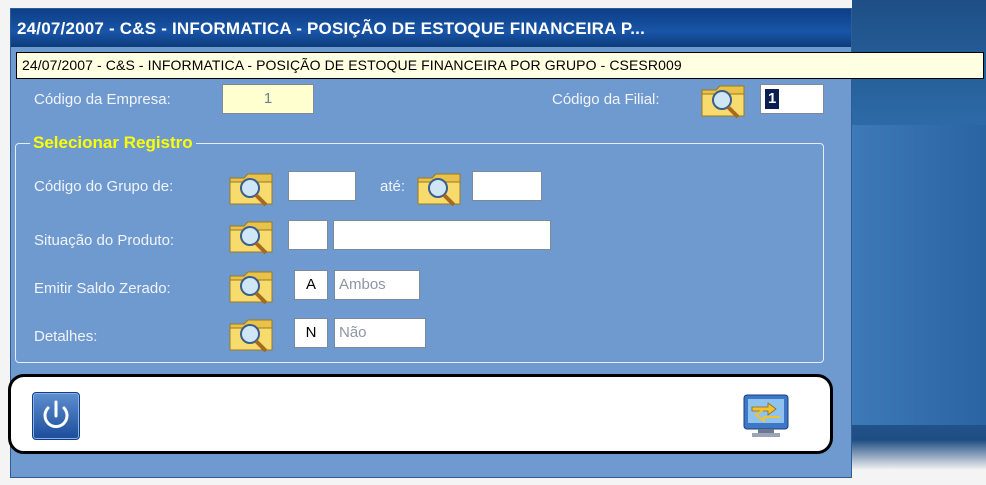 This screenshot has width=986, height=485. I want to click on situacao-lookup-icon, so click(252, 236).